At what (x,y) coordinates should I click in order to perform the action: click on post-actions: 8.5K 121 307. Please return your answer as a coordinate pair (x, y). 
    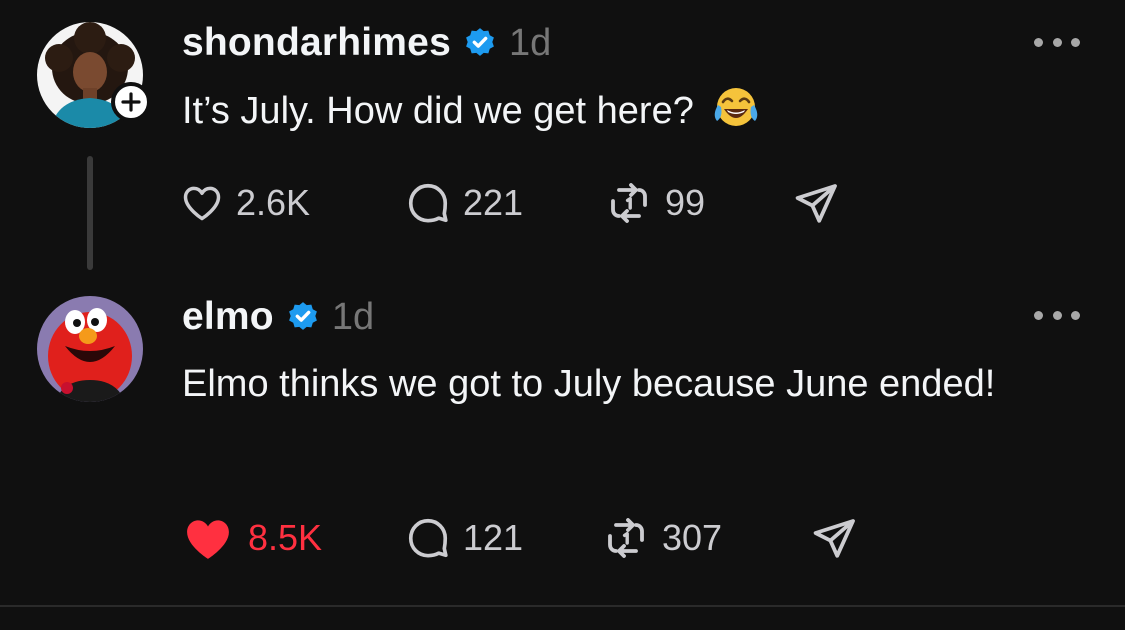
    Looking at the image, I should click on (530, 538).